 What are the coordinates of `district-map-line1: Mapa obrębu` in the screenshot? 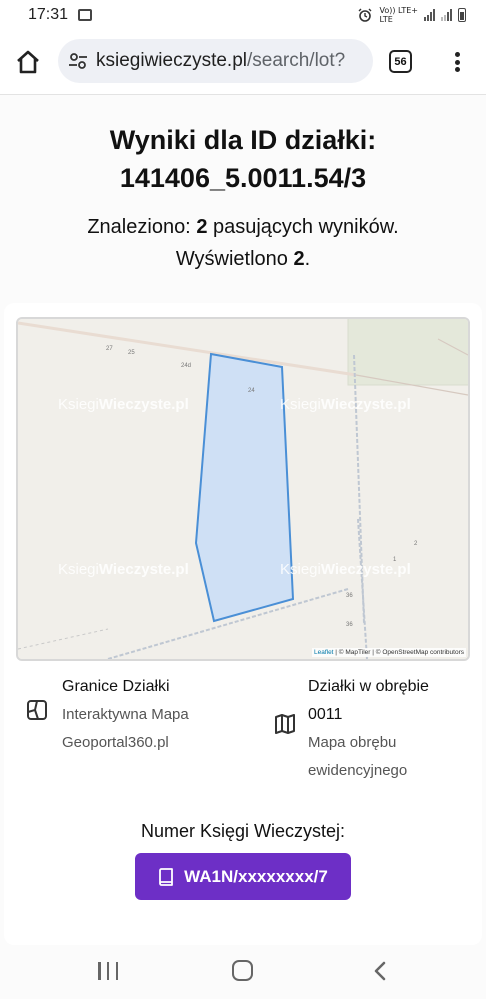 It's located at (352, 742).